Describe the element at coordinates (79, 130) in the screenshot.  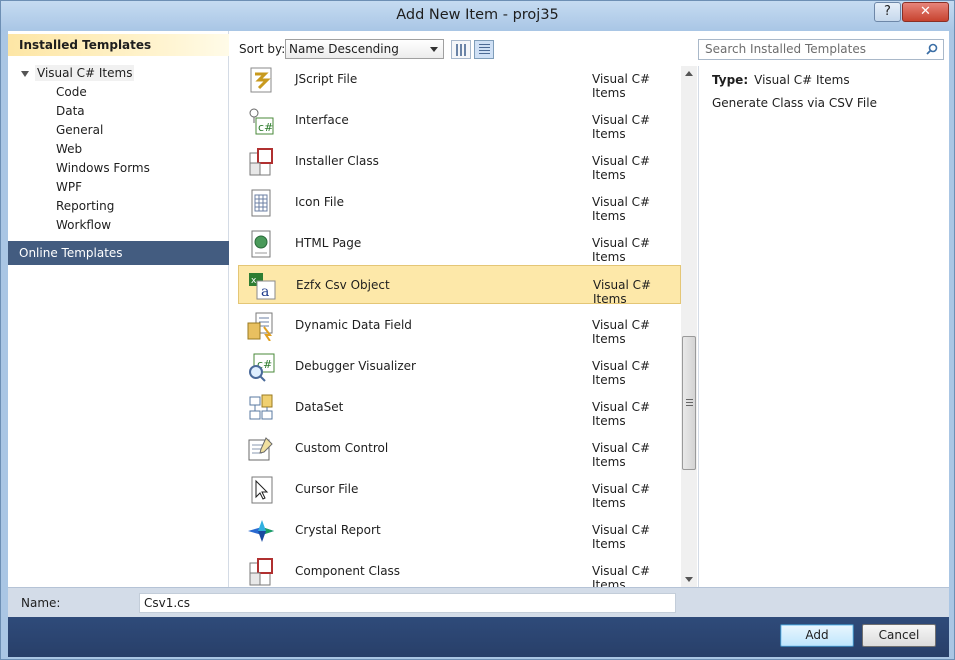
I see `tree-item-general: General` at that location.